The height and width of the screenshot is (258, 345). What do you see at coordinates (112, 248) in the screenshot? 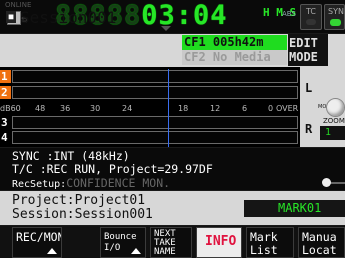
I see `io-label: I/O` at bounding box center [112, 248].